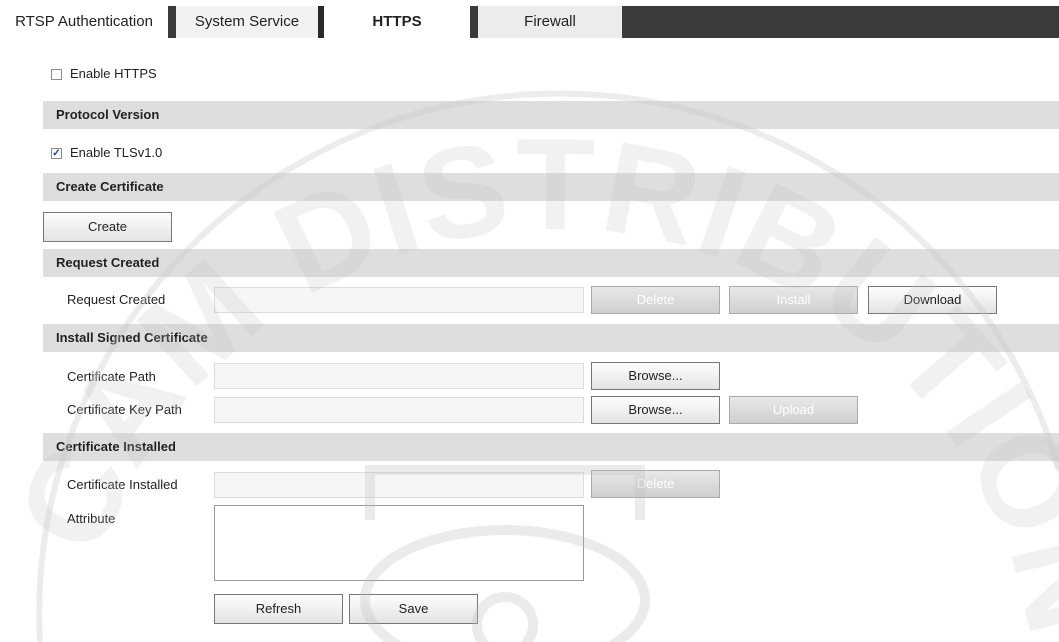 The height and width of the screenshot is (642, 1059). What do you see at coordinates (91, 518) in the screenshot?
I see `attribute-label: Attribute` at bounding box center [91, 518].